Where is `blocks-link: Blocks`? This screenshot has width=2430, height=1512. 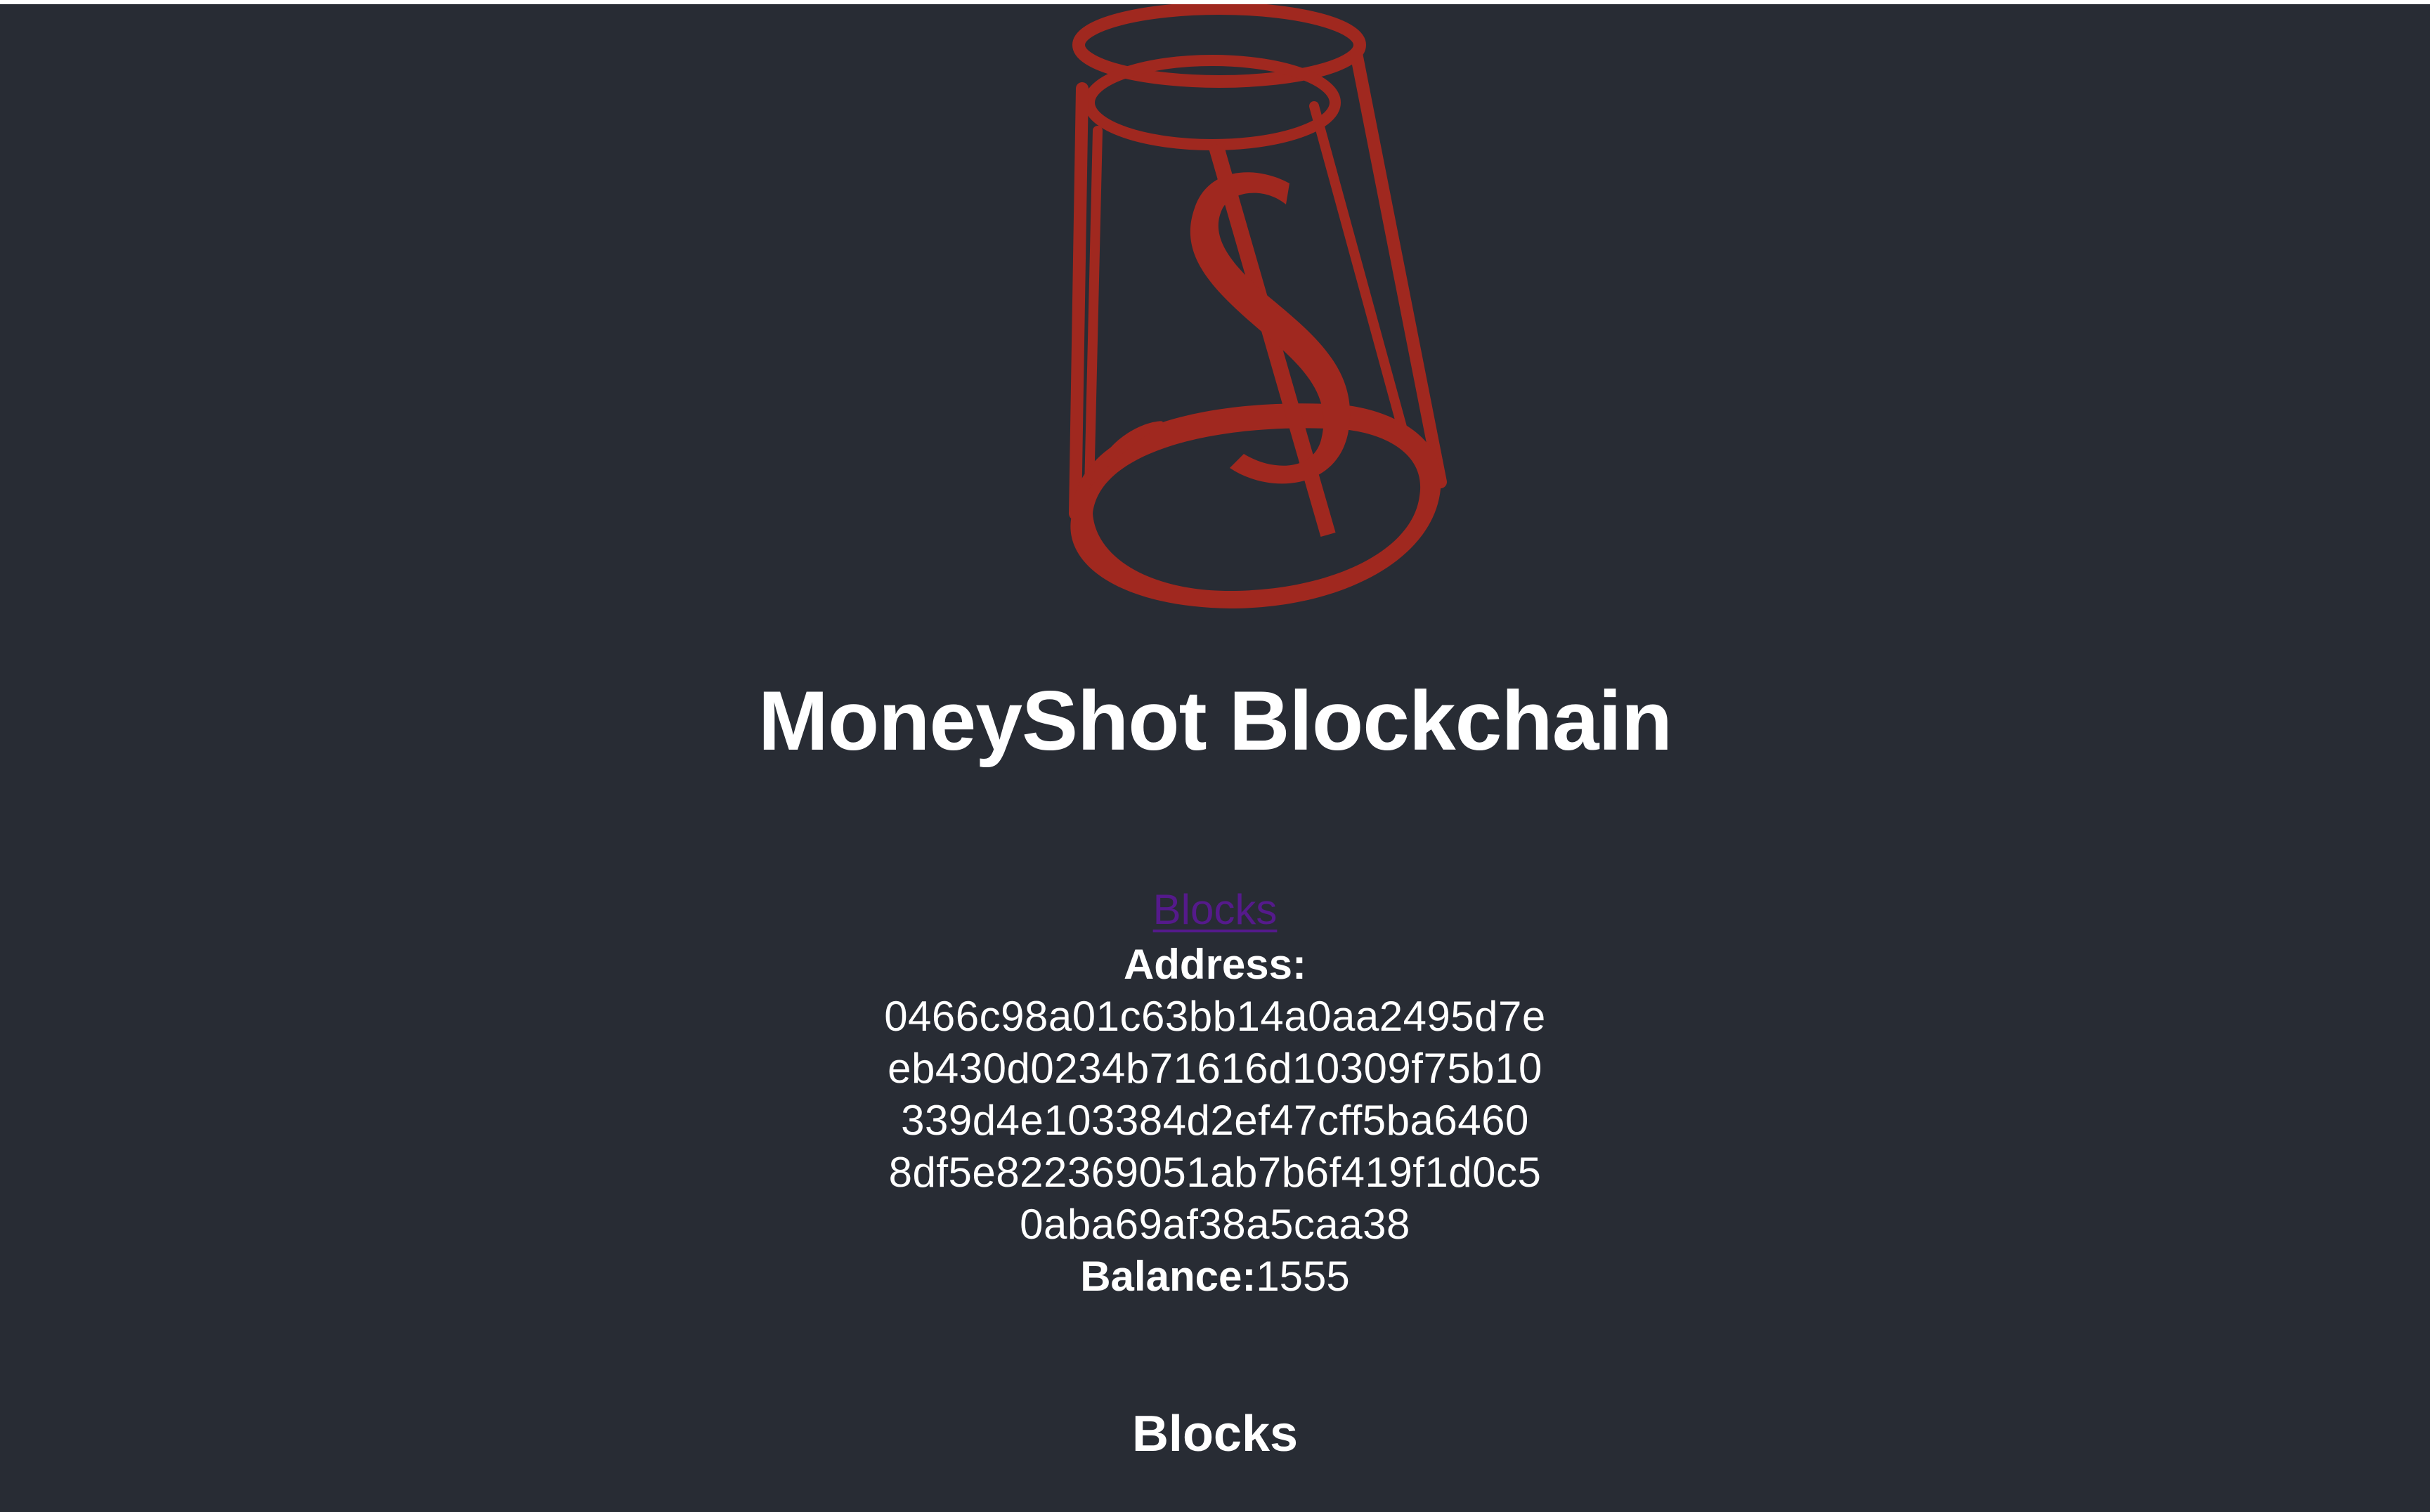
blocks-link: Blocks is located at coordinates (1215, 909).